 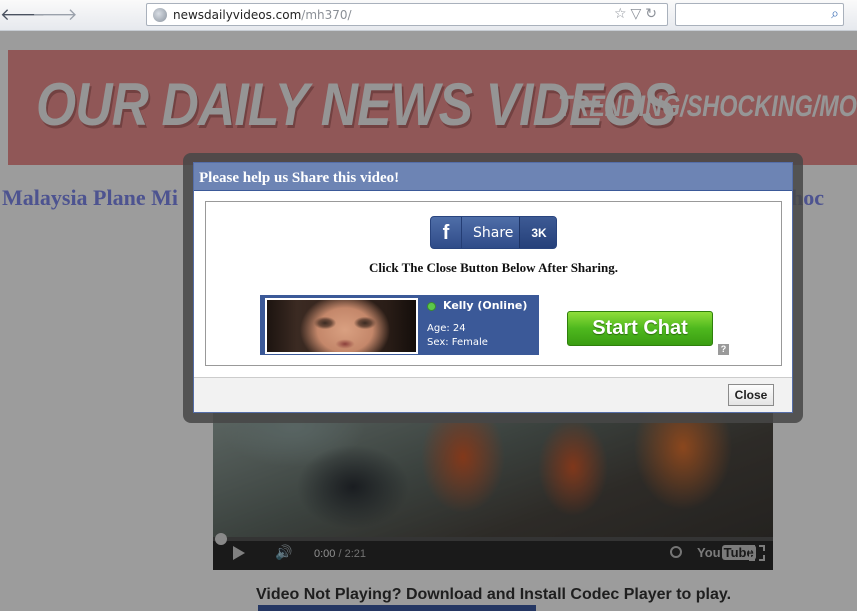 What do you see at coordinates (341, 326) in the screenshot?
I see `profile-photo` at bounding box center [341, 326].